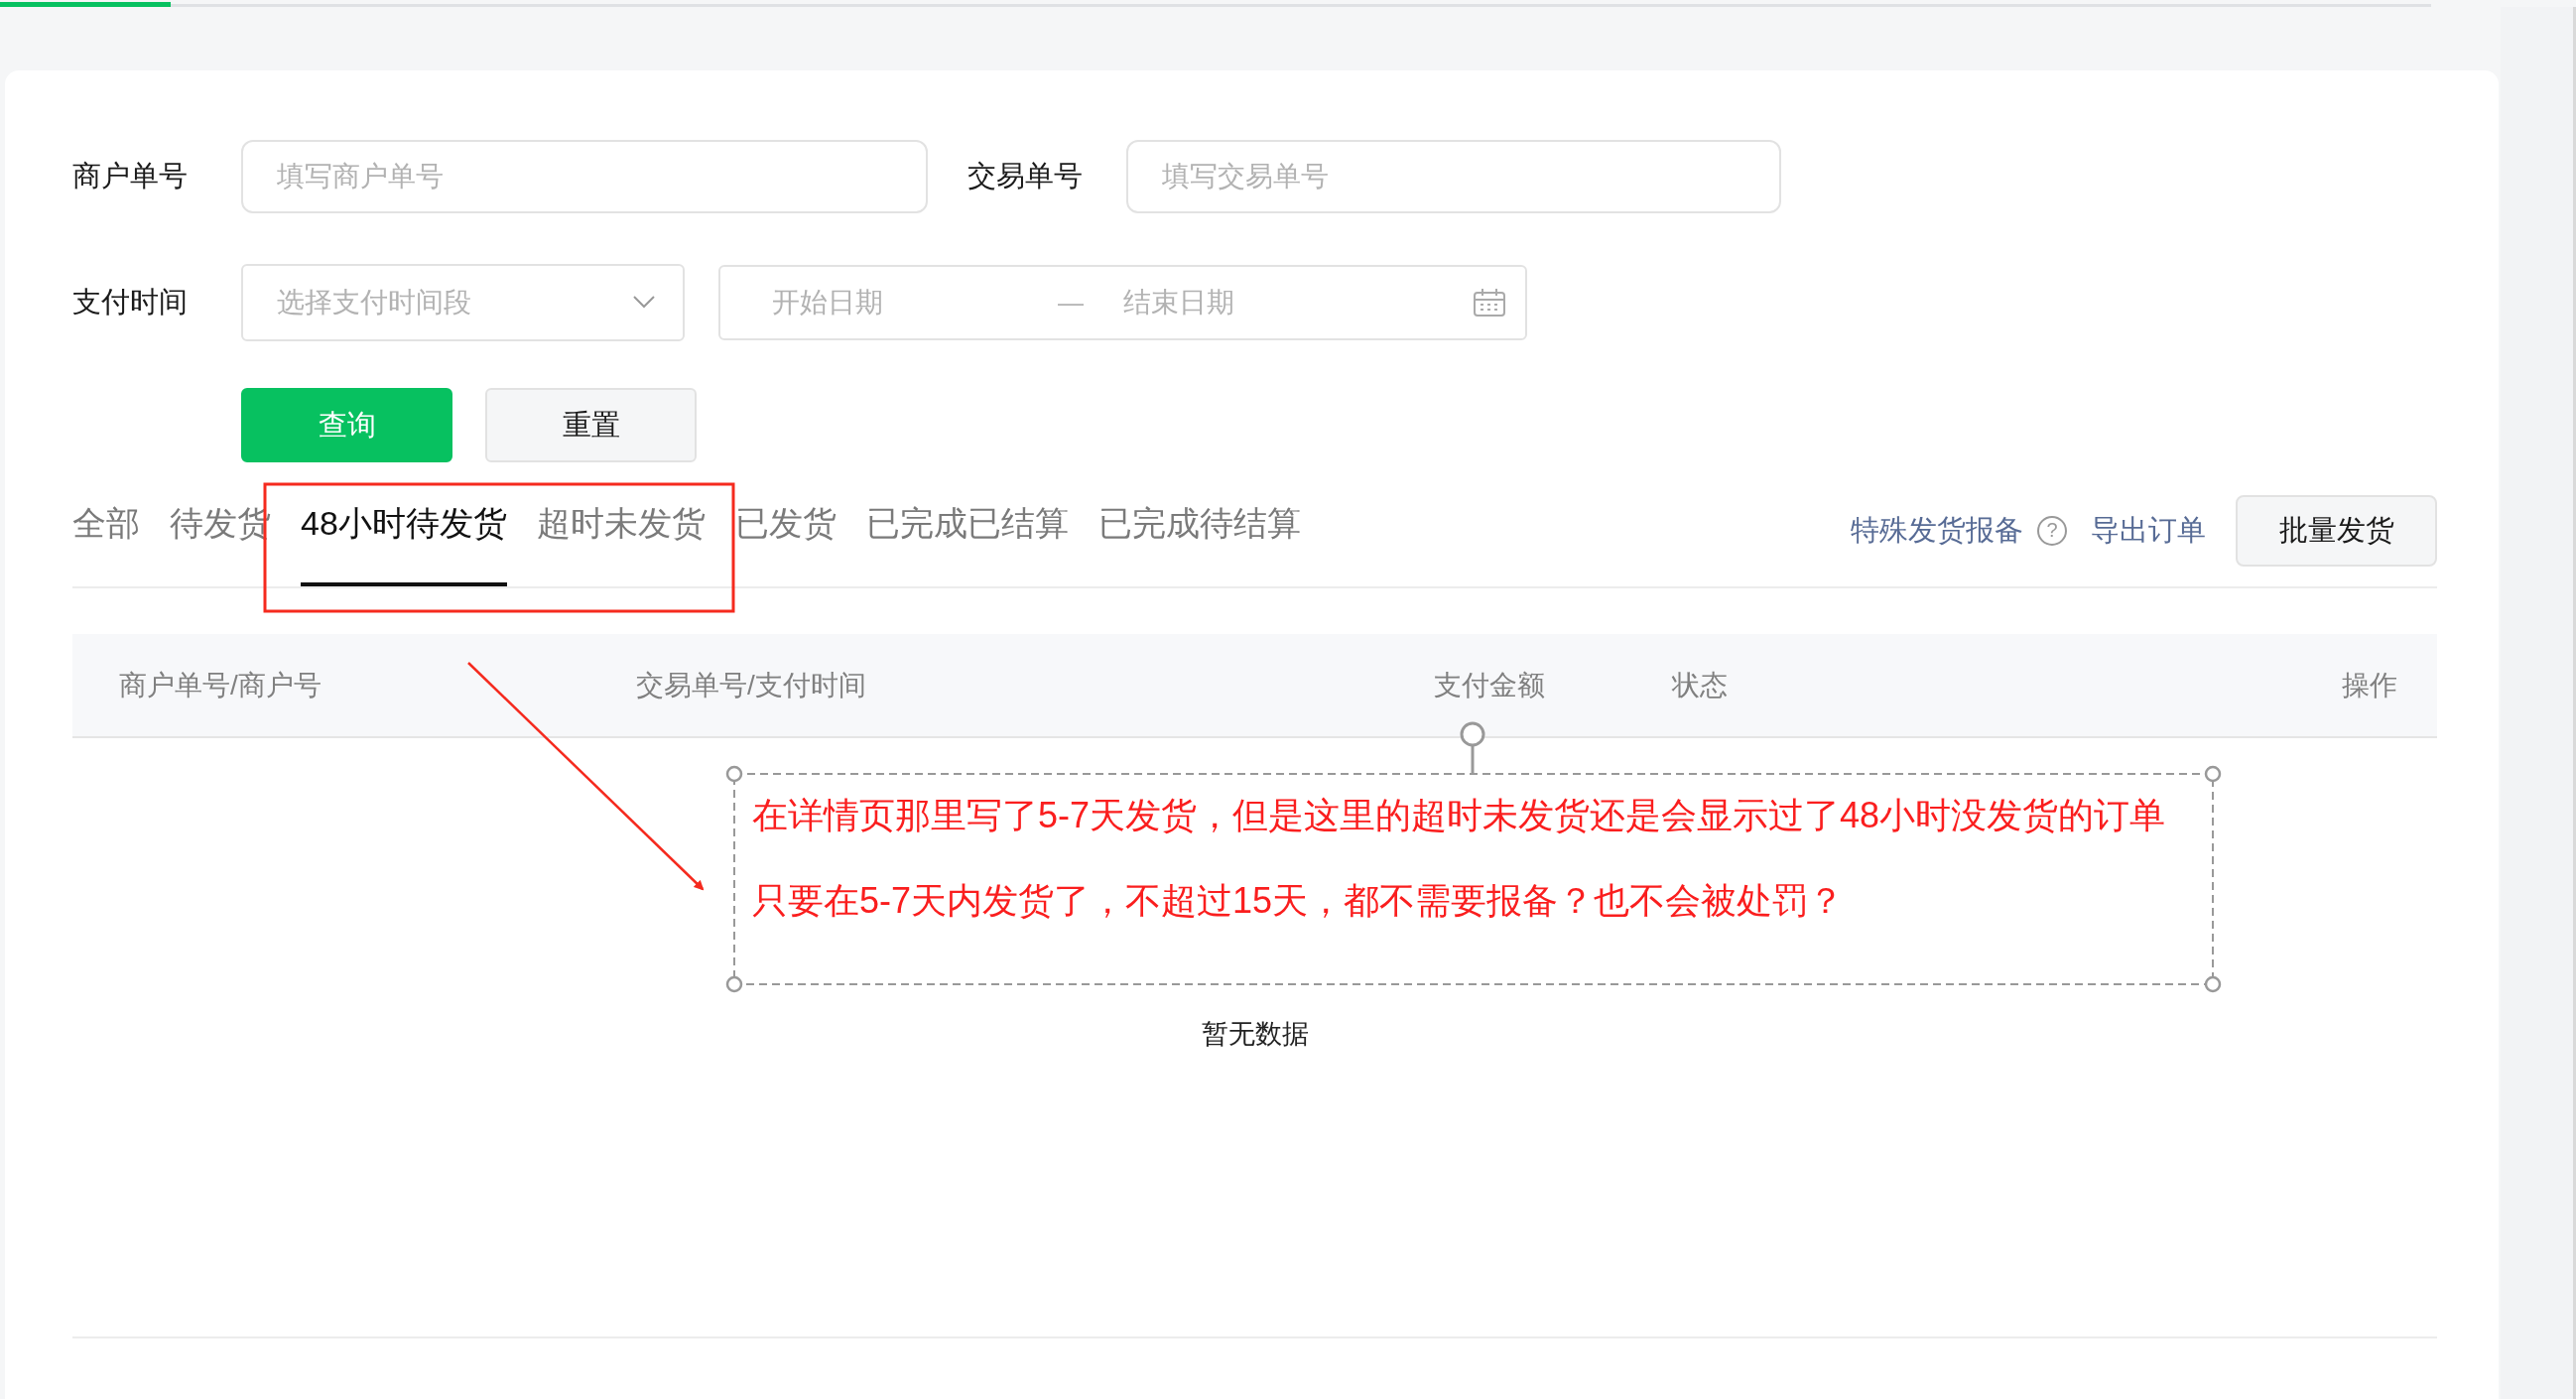 This screenshot has height=1399, width=2576. I want to click on export-orders-link: 导出订单, so click(2149, 531).